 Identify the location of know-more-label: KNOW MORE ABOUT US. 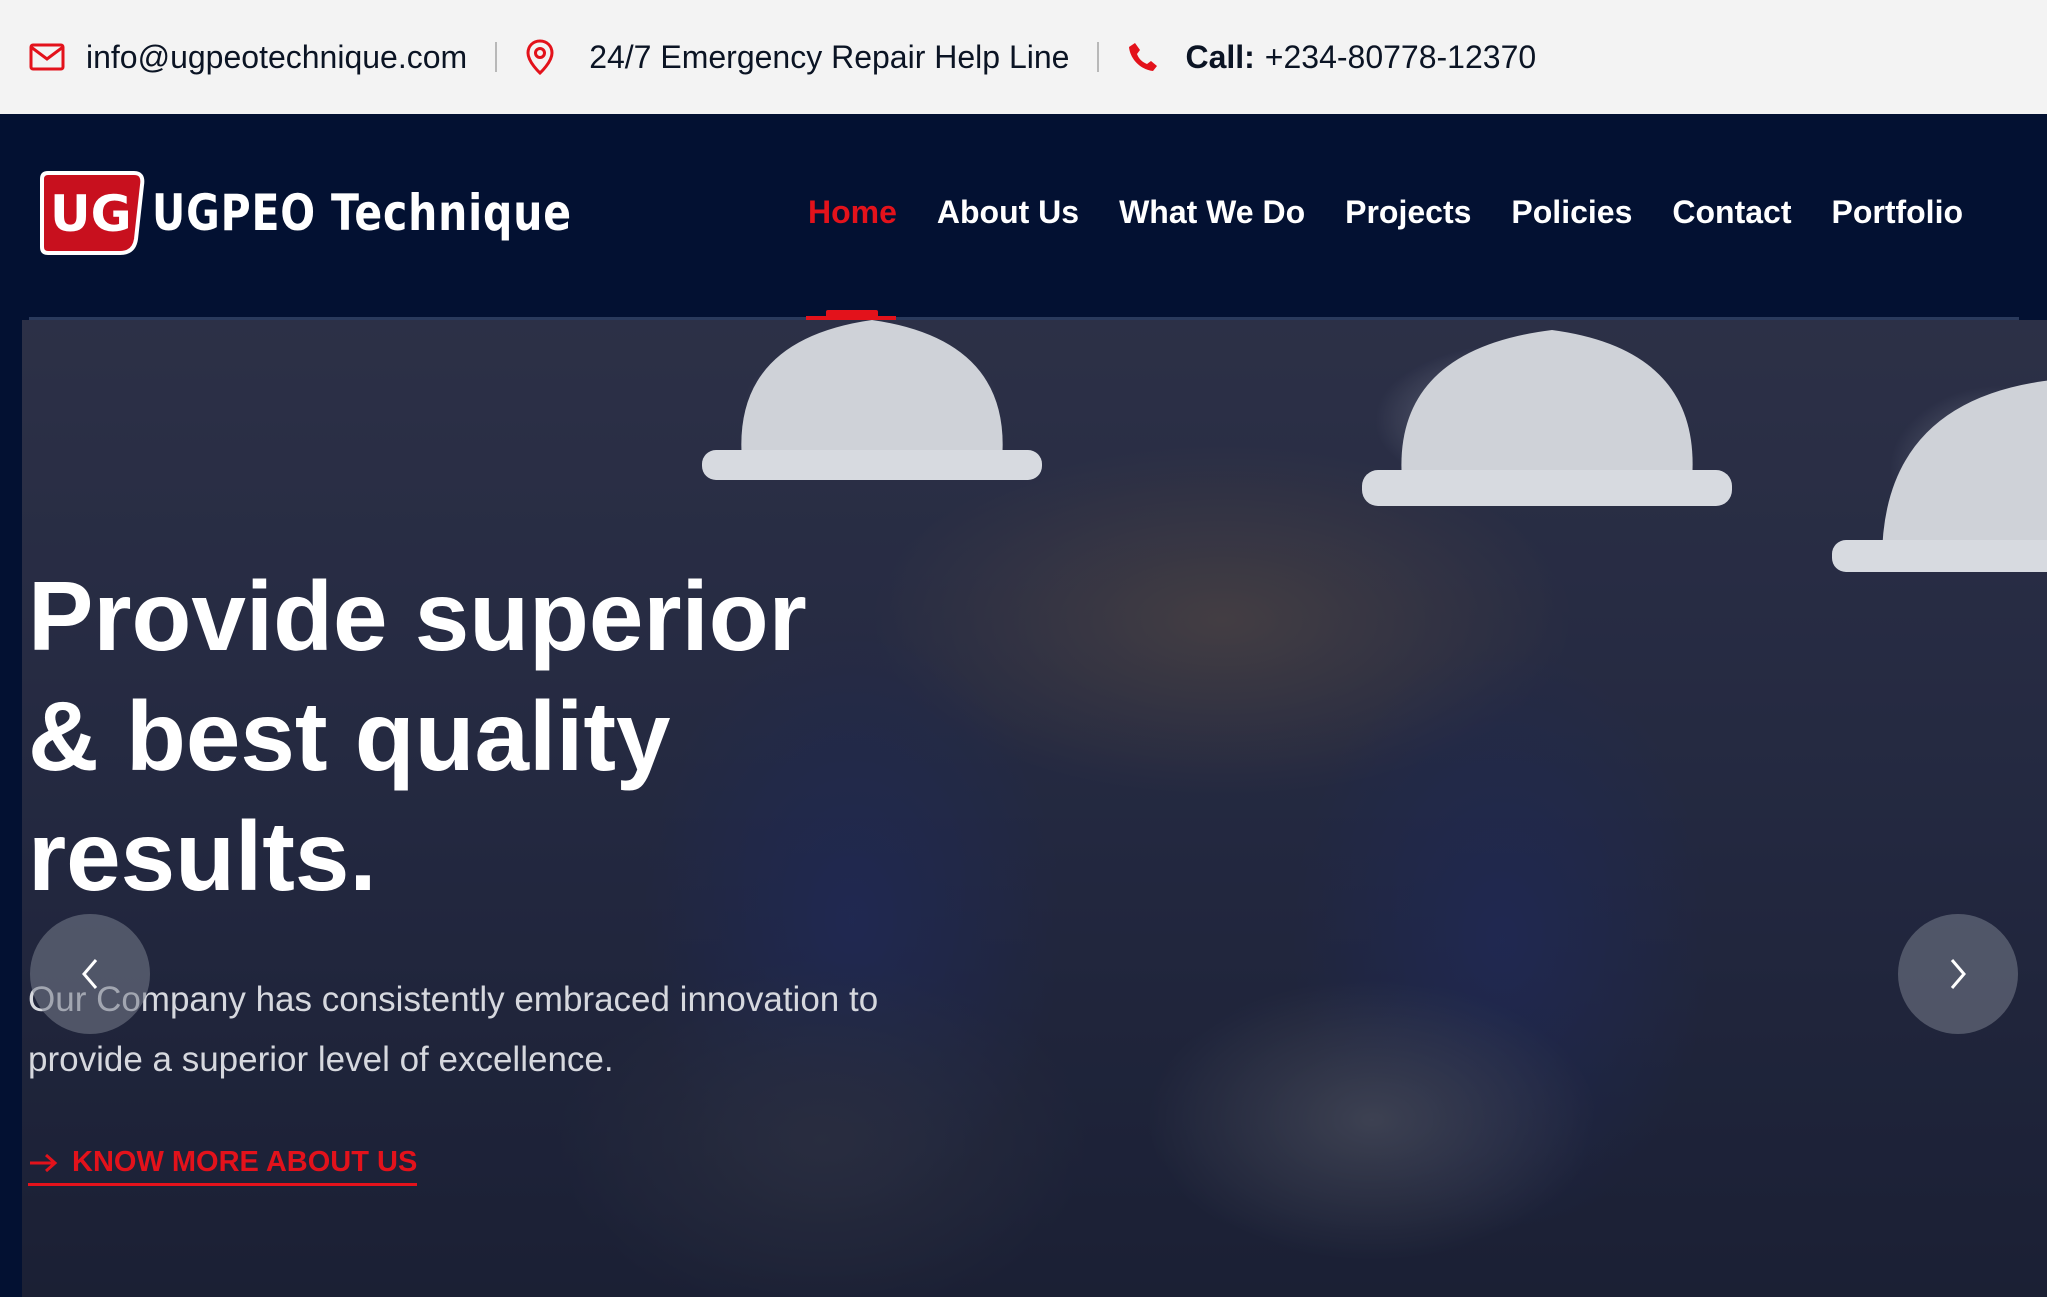
(245, 1162).